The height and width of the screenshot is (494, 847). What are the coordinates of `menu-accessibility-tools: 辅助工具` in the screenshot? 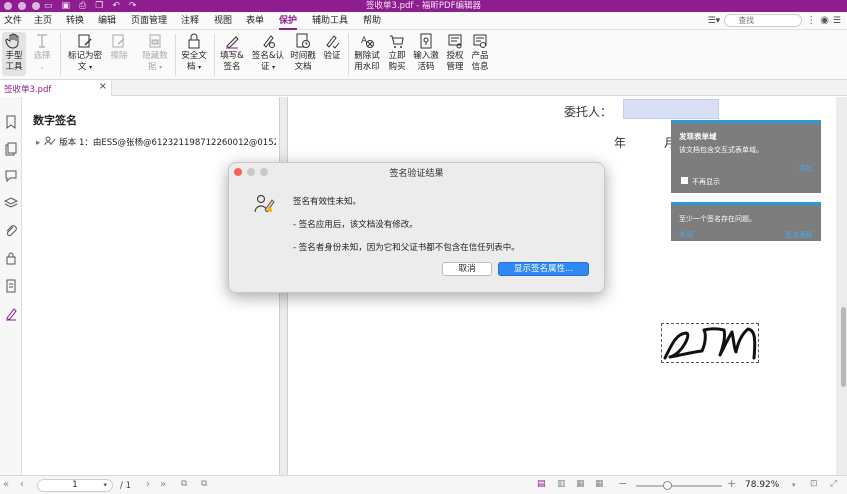 It's located at (330, 21).